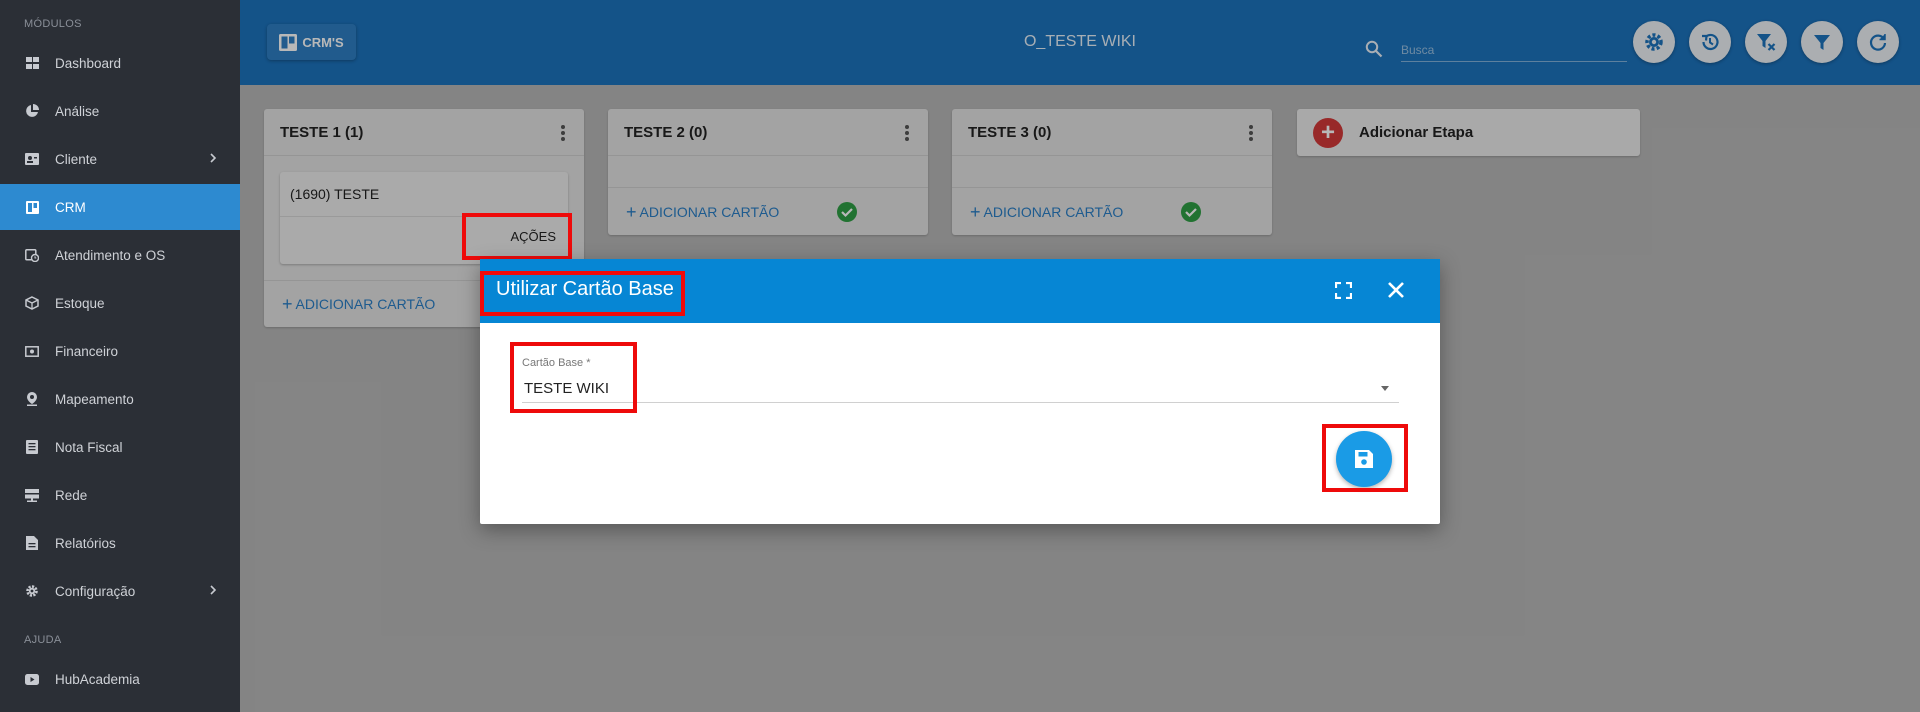  What do you see at coordinates (1112, 132) in the screenshot?
I see `column-header: TESTE 3 (0)` at bounding box center [1112, 132].